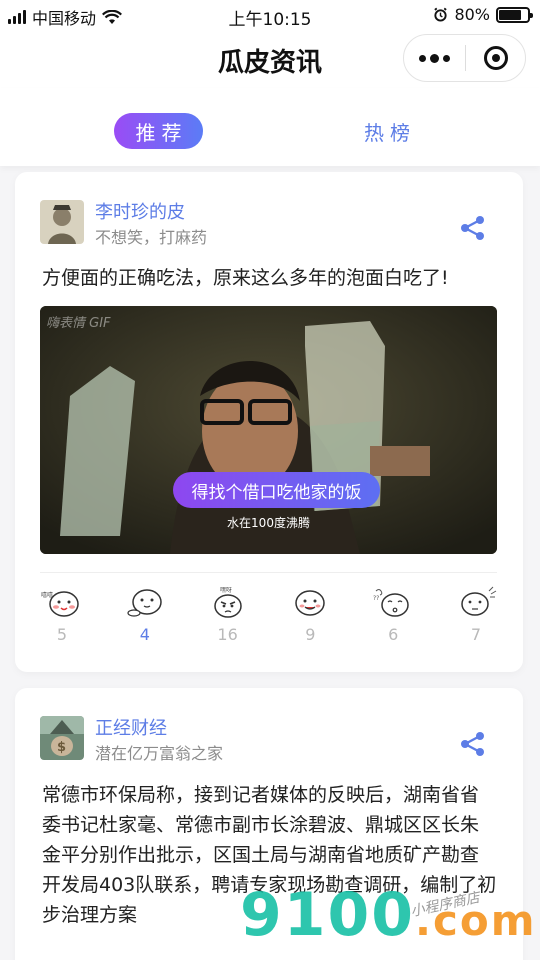  Describe the element at coordinates (391, 603) in the screenshot. I see `dizzy-face-icon: ??` at that location.